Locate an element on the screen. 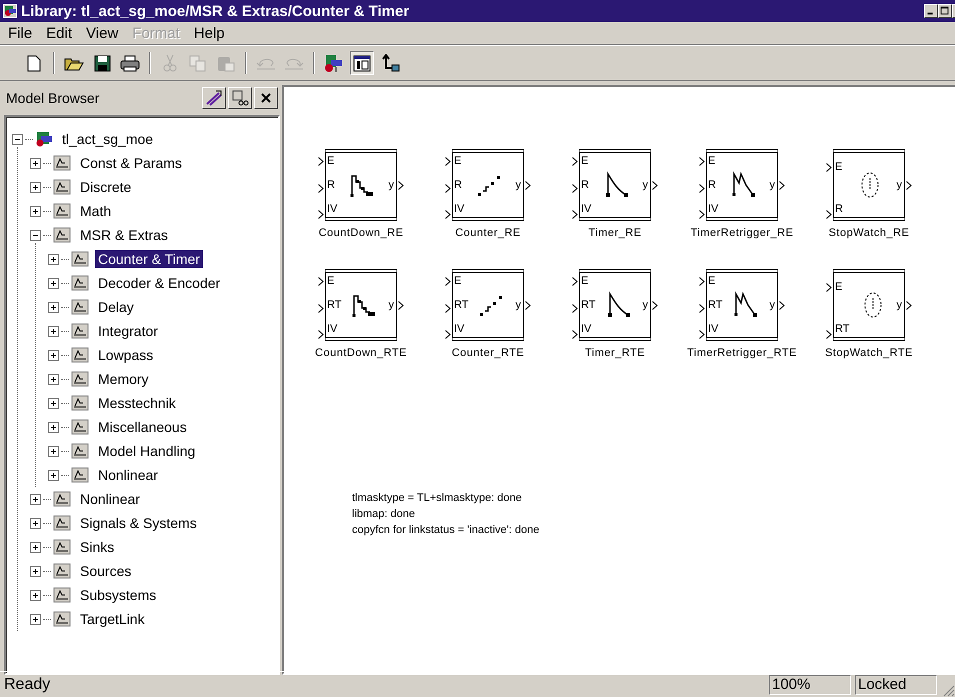  tree-item: Decoder & Encoder is located at coordinates (159, 283).